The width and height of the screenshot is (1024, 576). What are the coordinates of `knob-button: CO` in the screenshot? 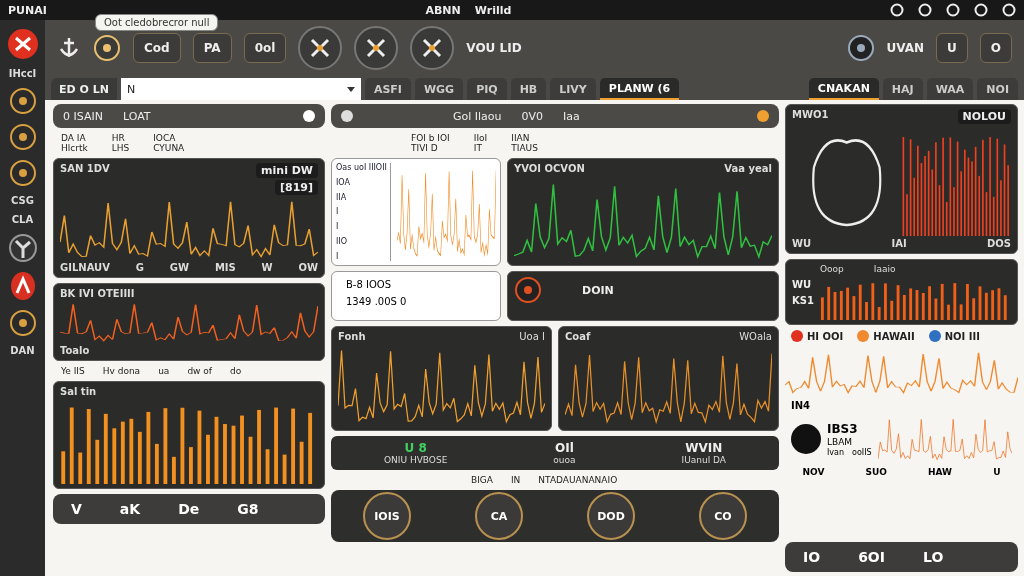 It's located at (723, 516).